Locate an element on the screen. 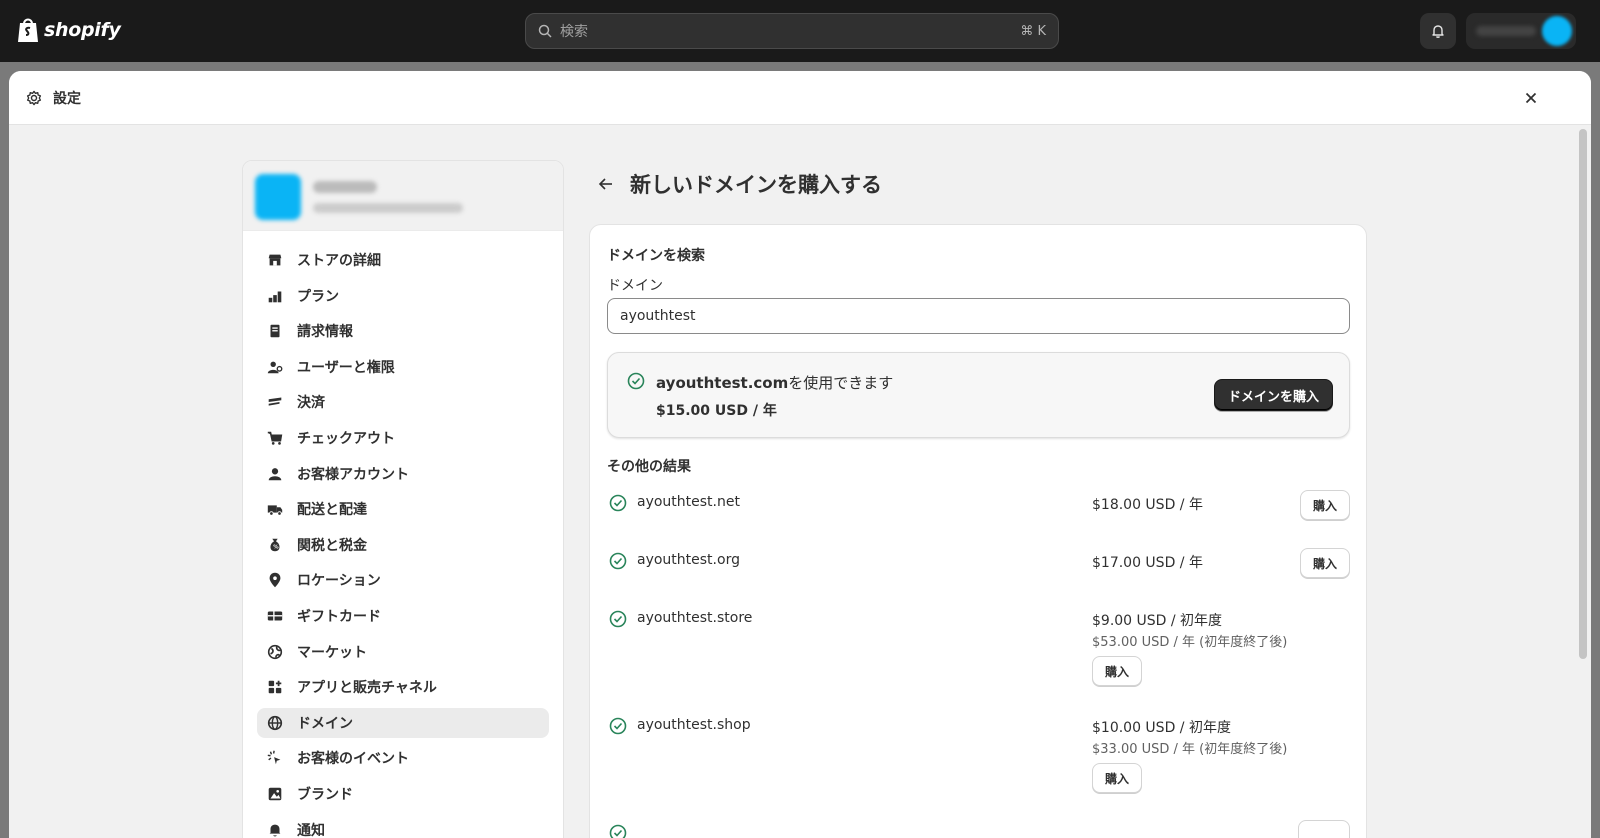  sidebar-item-label: 決済 is located at coordinates (311, 403).